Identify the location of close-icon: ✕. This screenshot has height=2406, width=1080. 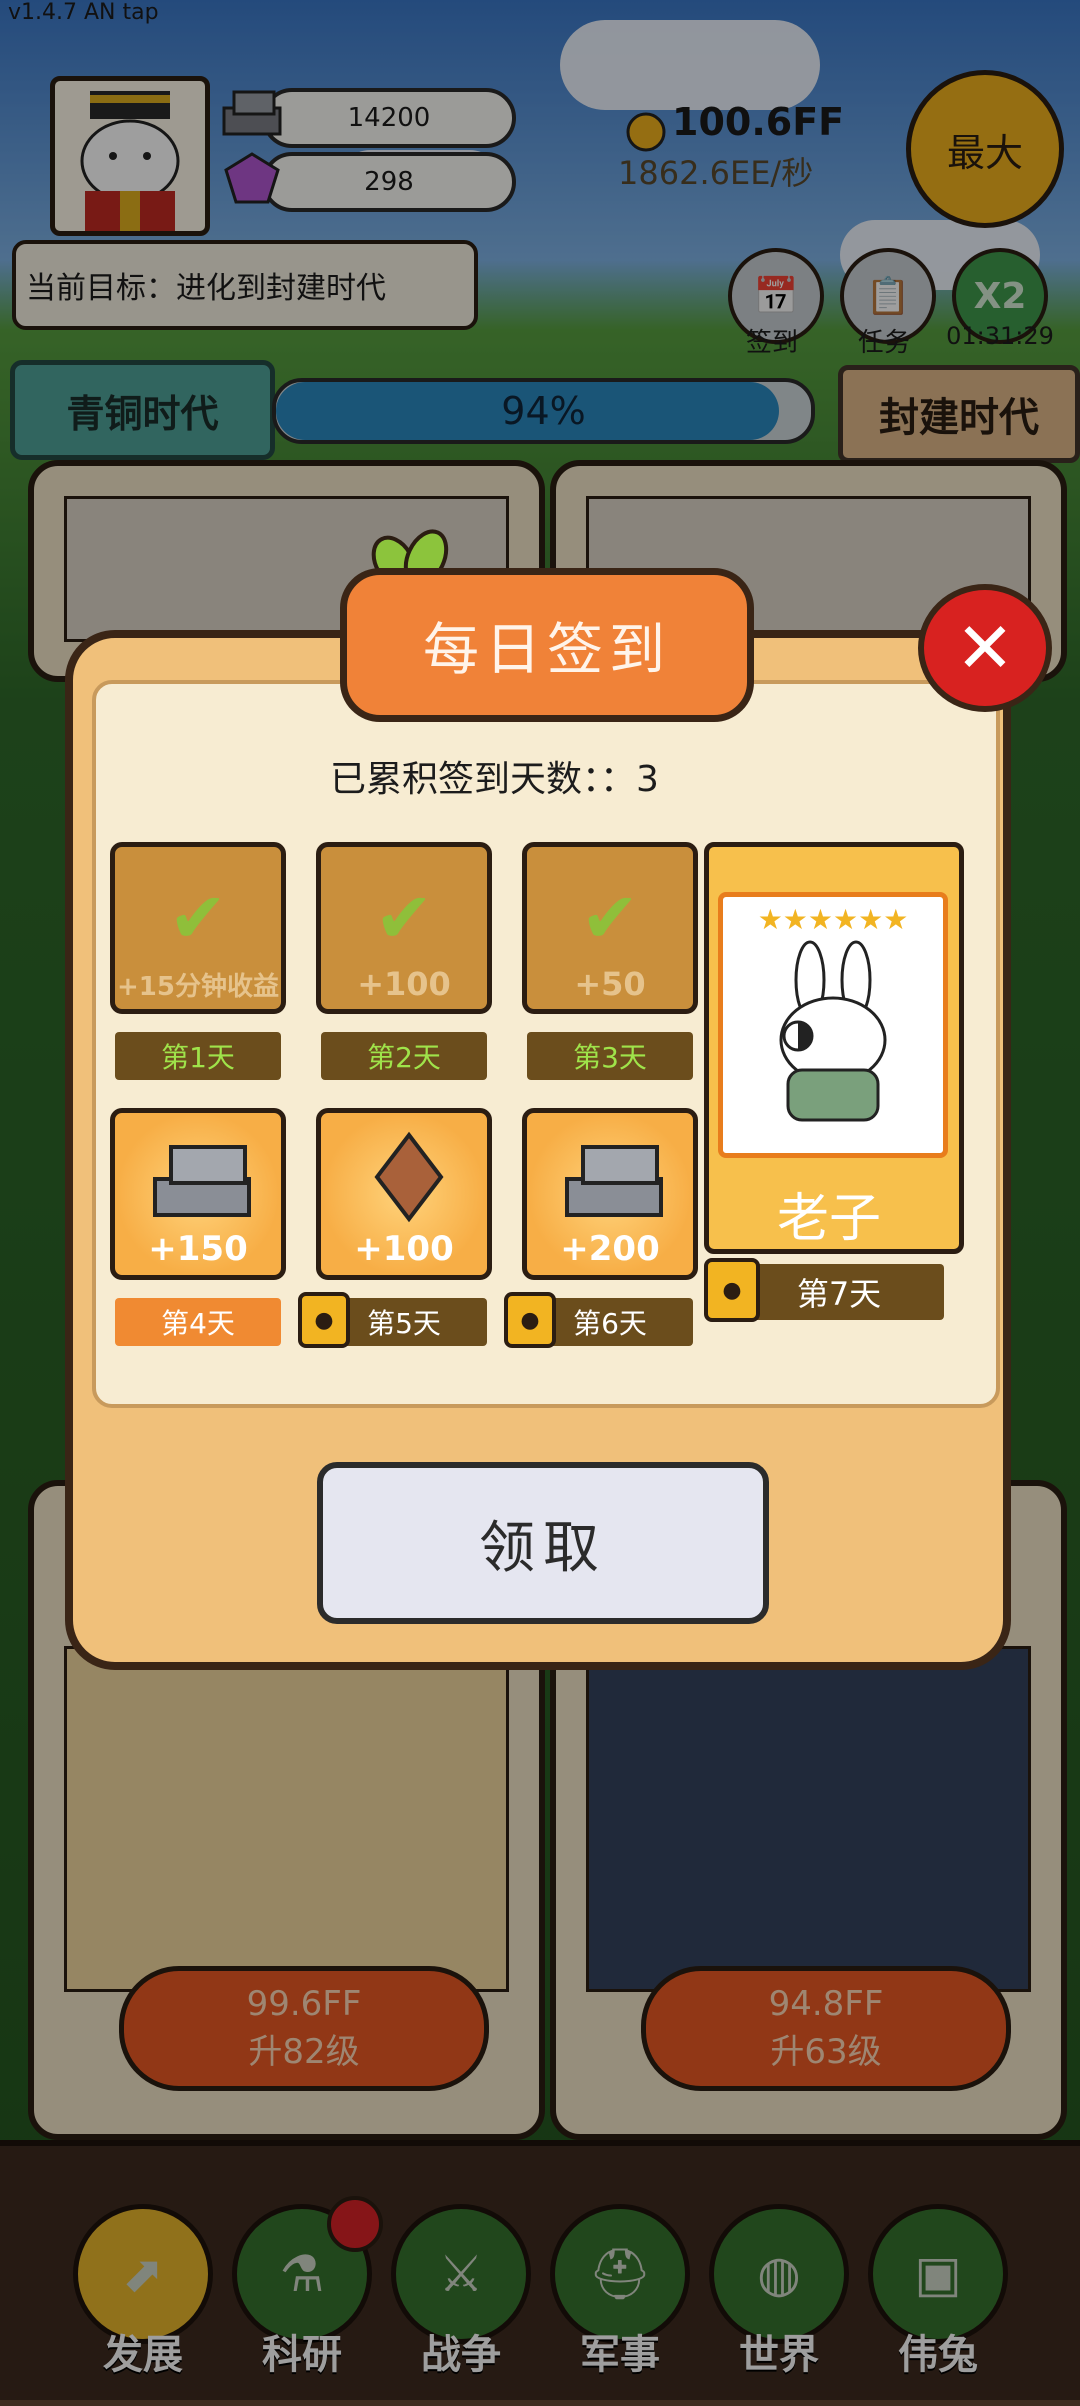
(985, 648).